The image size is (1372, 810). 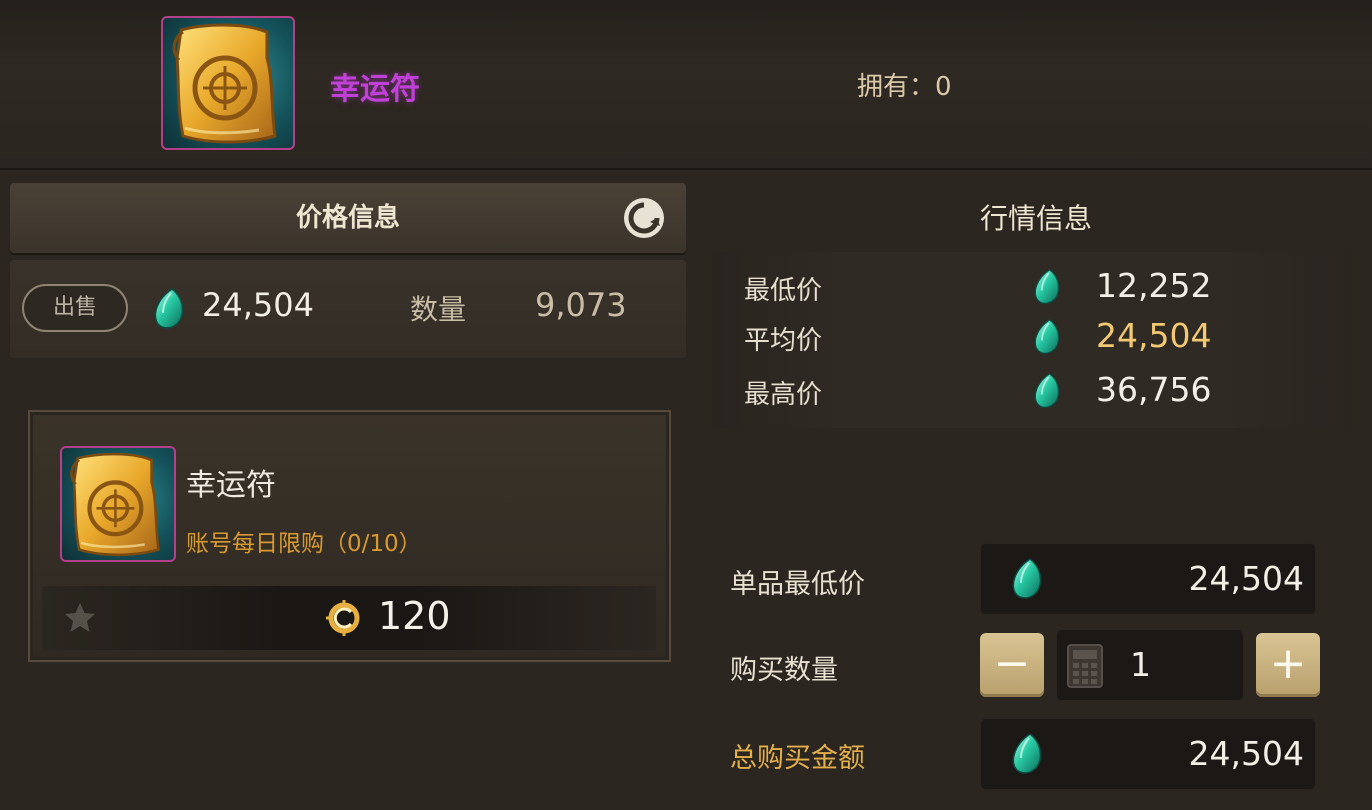 I want to click on unit-min-price-label: 单品最低价, so click(x=797, y=584).